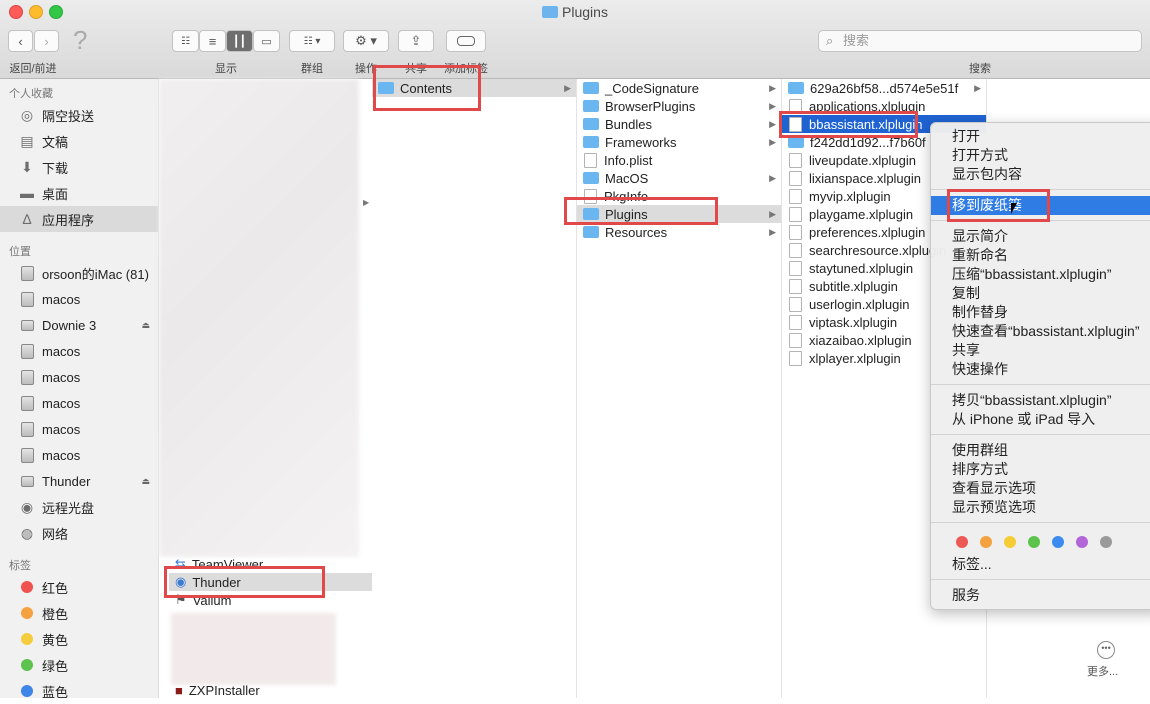 This screenshot has width=1150, height=704. I want to click on menu-item-view-options: 查看显示选项, so click(1040, 488).